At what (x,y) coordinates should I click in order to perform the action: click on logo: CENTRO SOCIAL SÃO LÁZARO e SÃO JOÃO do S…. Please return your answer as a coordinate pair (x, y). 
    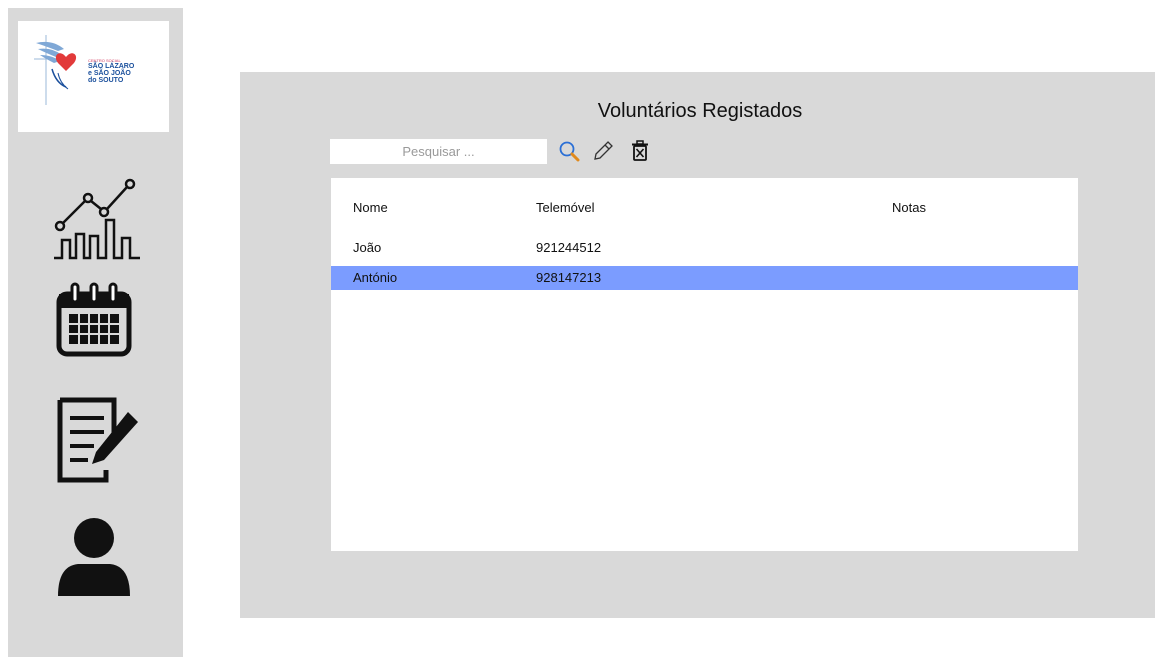
    Looking at the image, I should click on (93, 76).